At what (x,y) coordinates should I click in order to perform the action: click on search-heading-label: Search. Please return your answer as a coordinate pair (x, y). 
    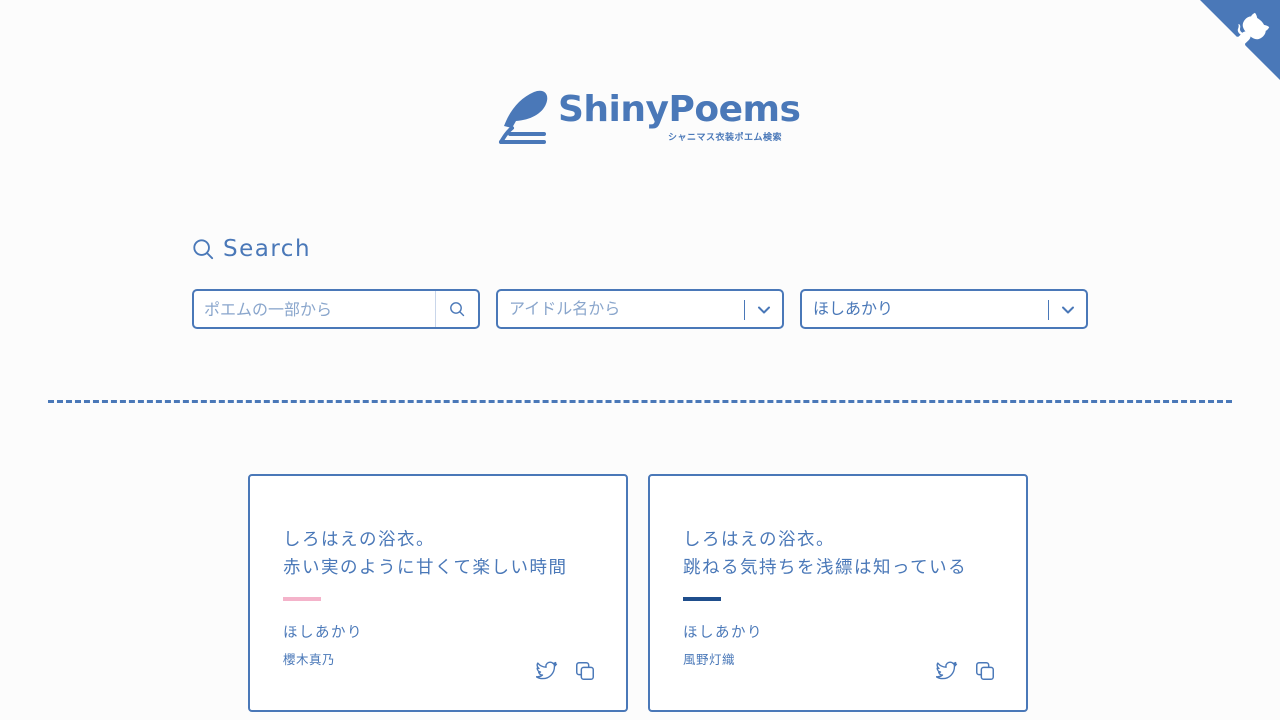
    Looking at the image, I should click on (267, 249).